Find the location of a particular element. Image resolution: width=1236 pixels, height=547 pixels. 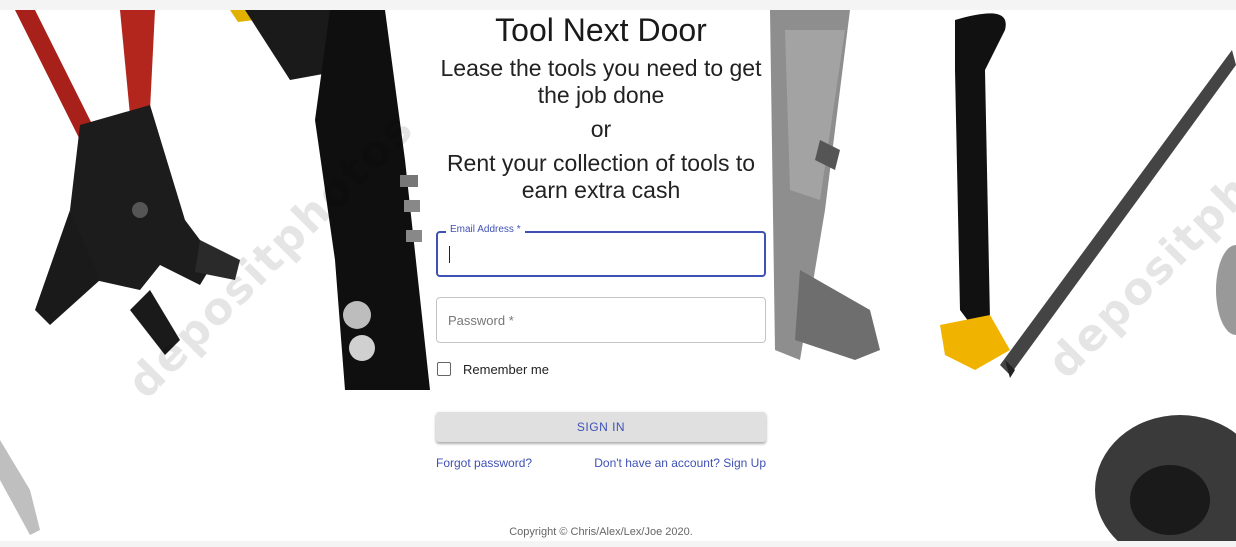

email-field: Email Address * is located at coordinates (601, 250).